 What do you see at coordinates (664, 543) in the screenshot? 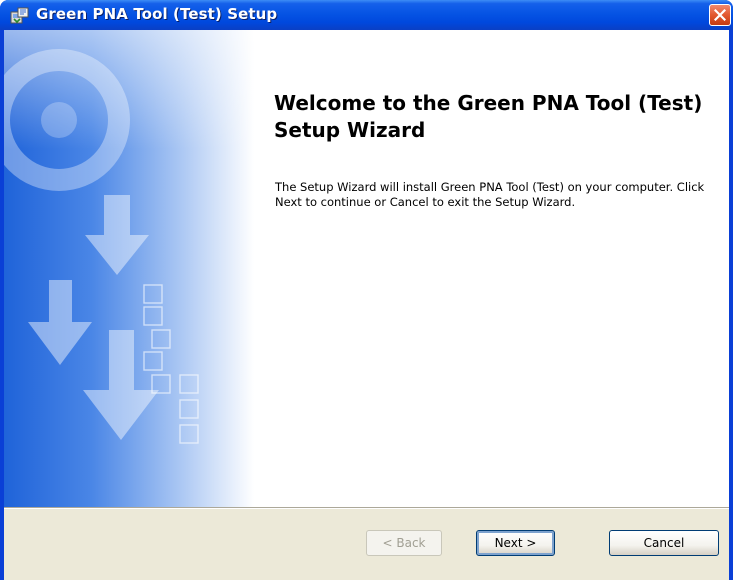
I see `cancel-button: Cancel` at bounding box center [664, 543].